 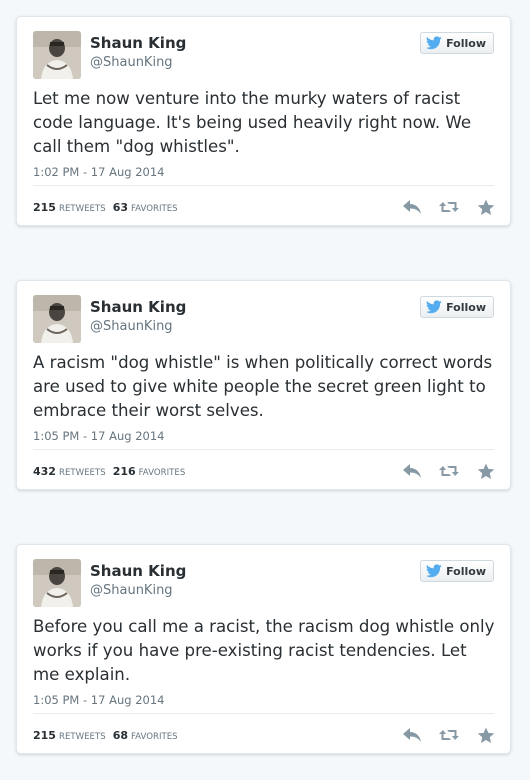 I want to click on favorite-count: 68, so click(x=120, y=735).